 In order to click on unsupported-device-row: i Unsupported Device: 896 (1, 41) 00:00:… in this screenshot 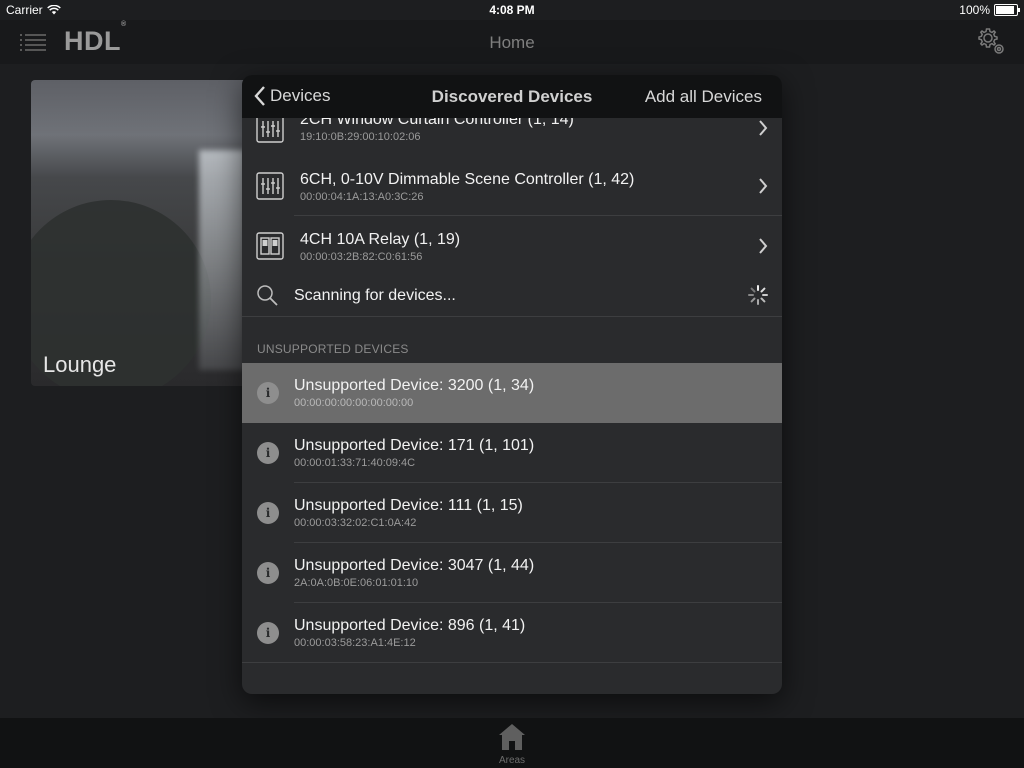, I will do `click(512, 633)`.